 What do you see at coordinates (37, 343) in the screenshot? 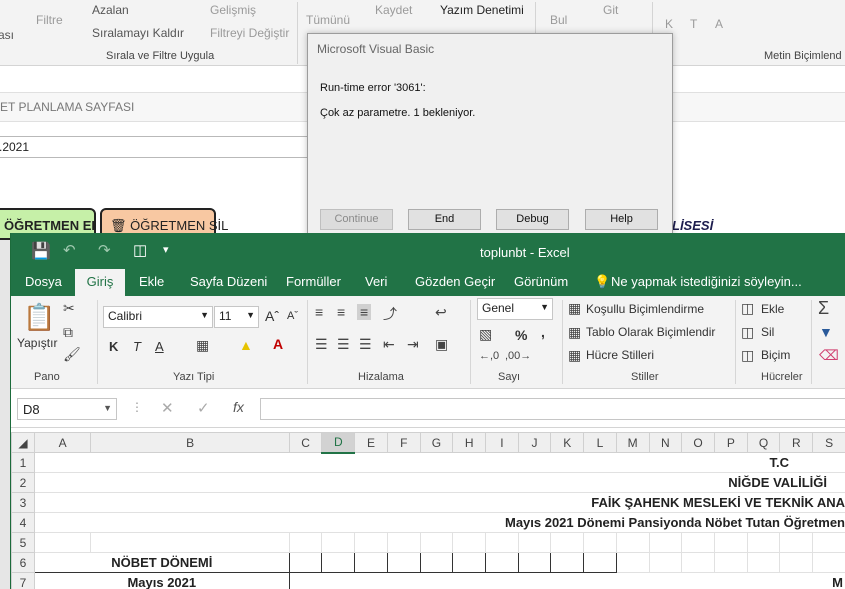
I see `paste-label: Yapıştır` at bounding box center [37, 343].